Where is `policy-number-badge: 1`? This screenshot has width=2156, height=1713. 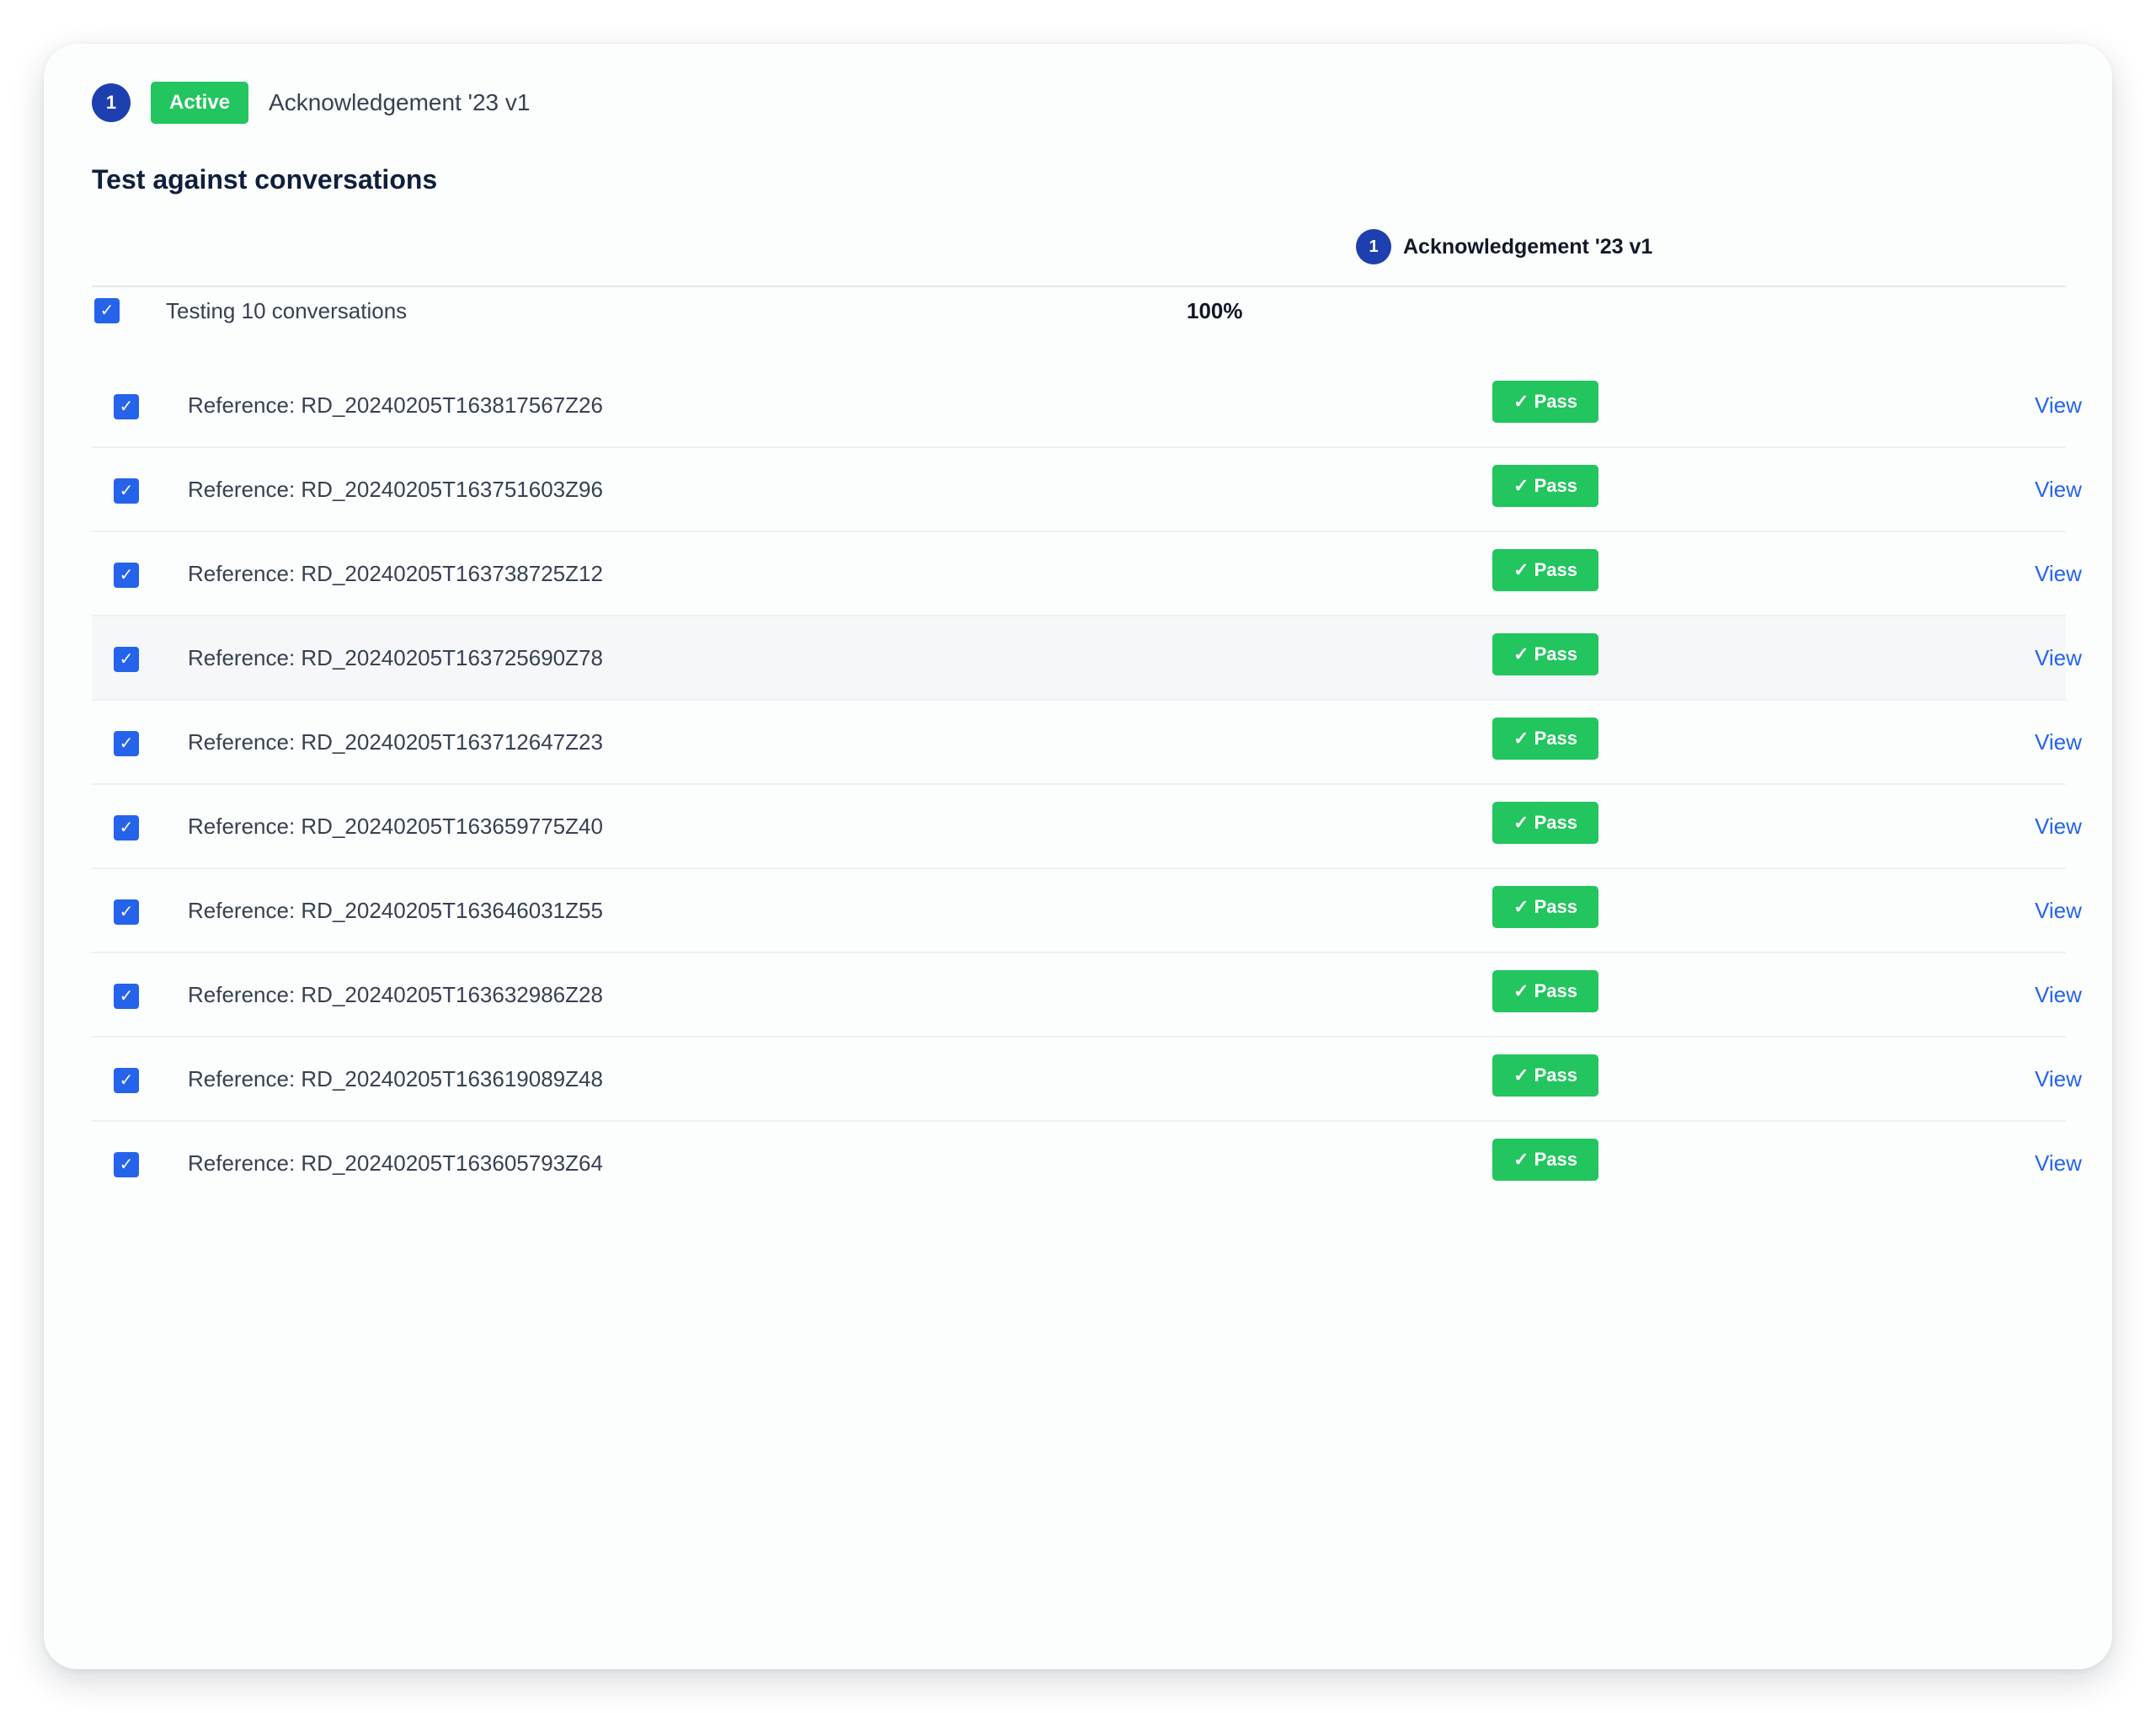 policy-number-badge: 1 is located at coordinates (111, 103).